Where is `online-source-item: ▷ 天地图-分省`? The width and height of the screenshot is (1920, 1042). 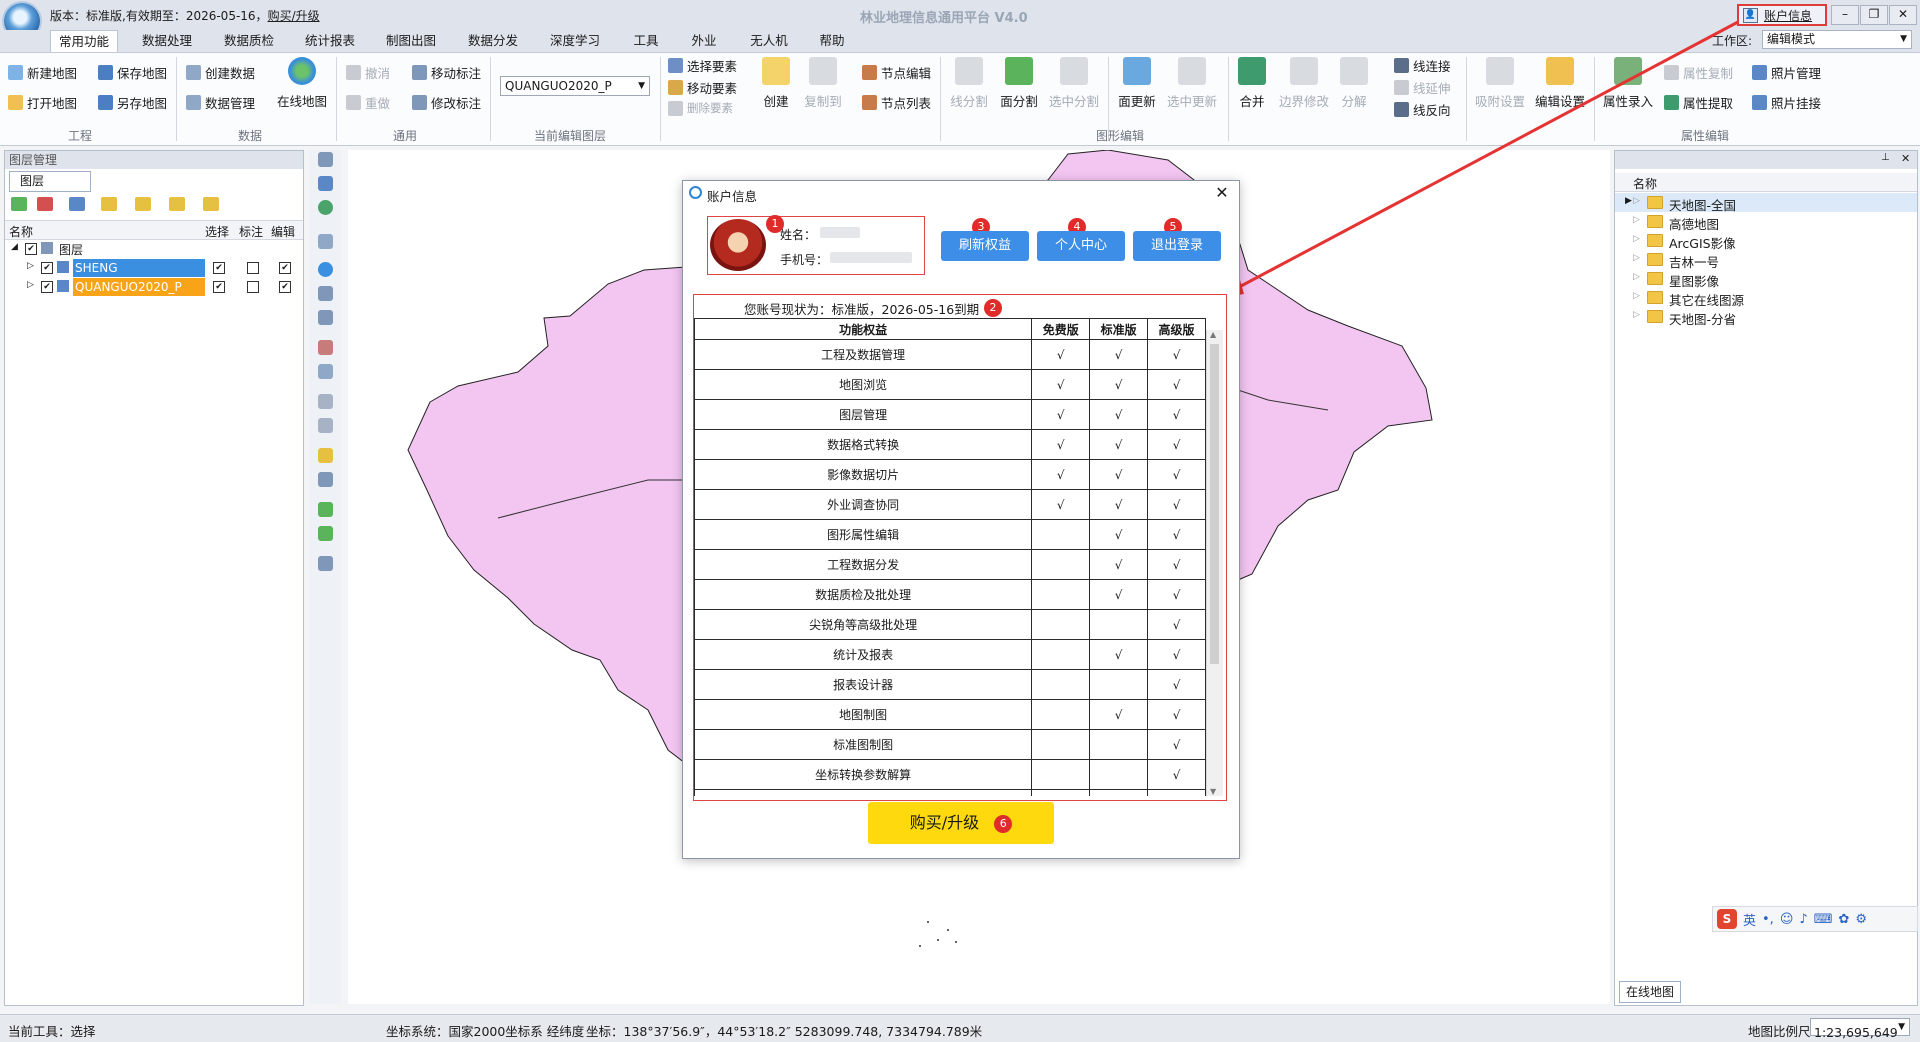 online-source-item: ▷ 天地图-分省 is located at coordinates (1766, 317).